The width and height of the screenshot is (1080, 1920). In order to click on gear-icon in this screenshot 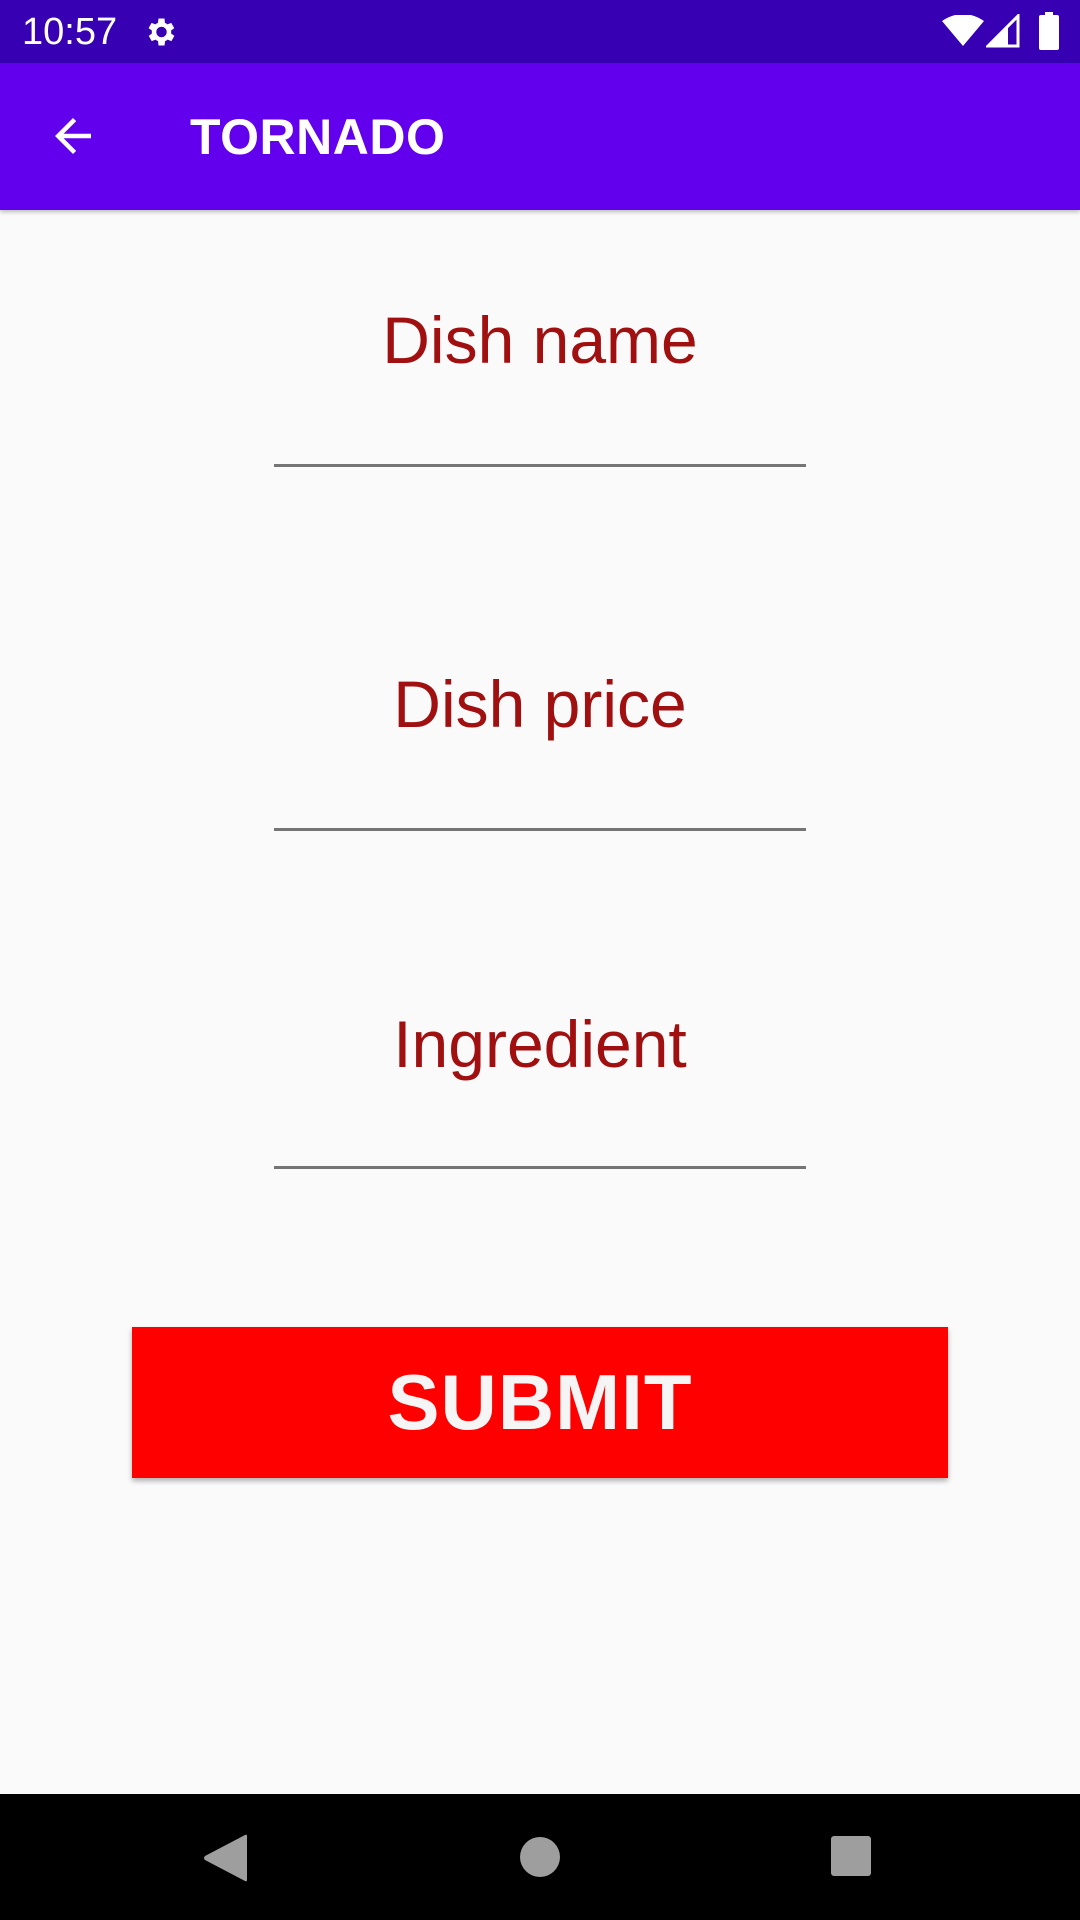, I will do `click(161, 32)`.